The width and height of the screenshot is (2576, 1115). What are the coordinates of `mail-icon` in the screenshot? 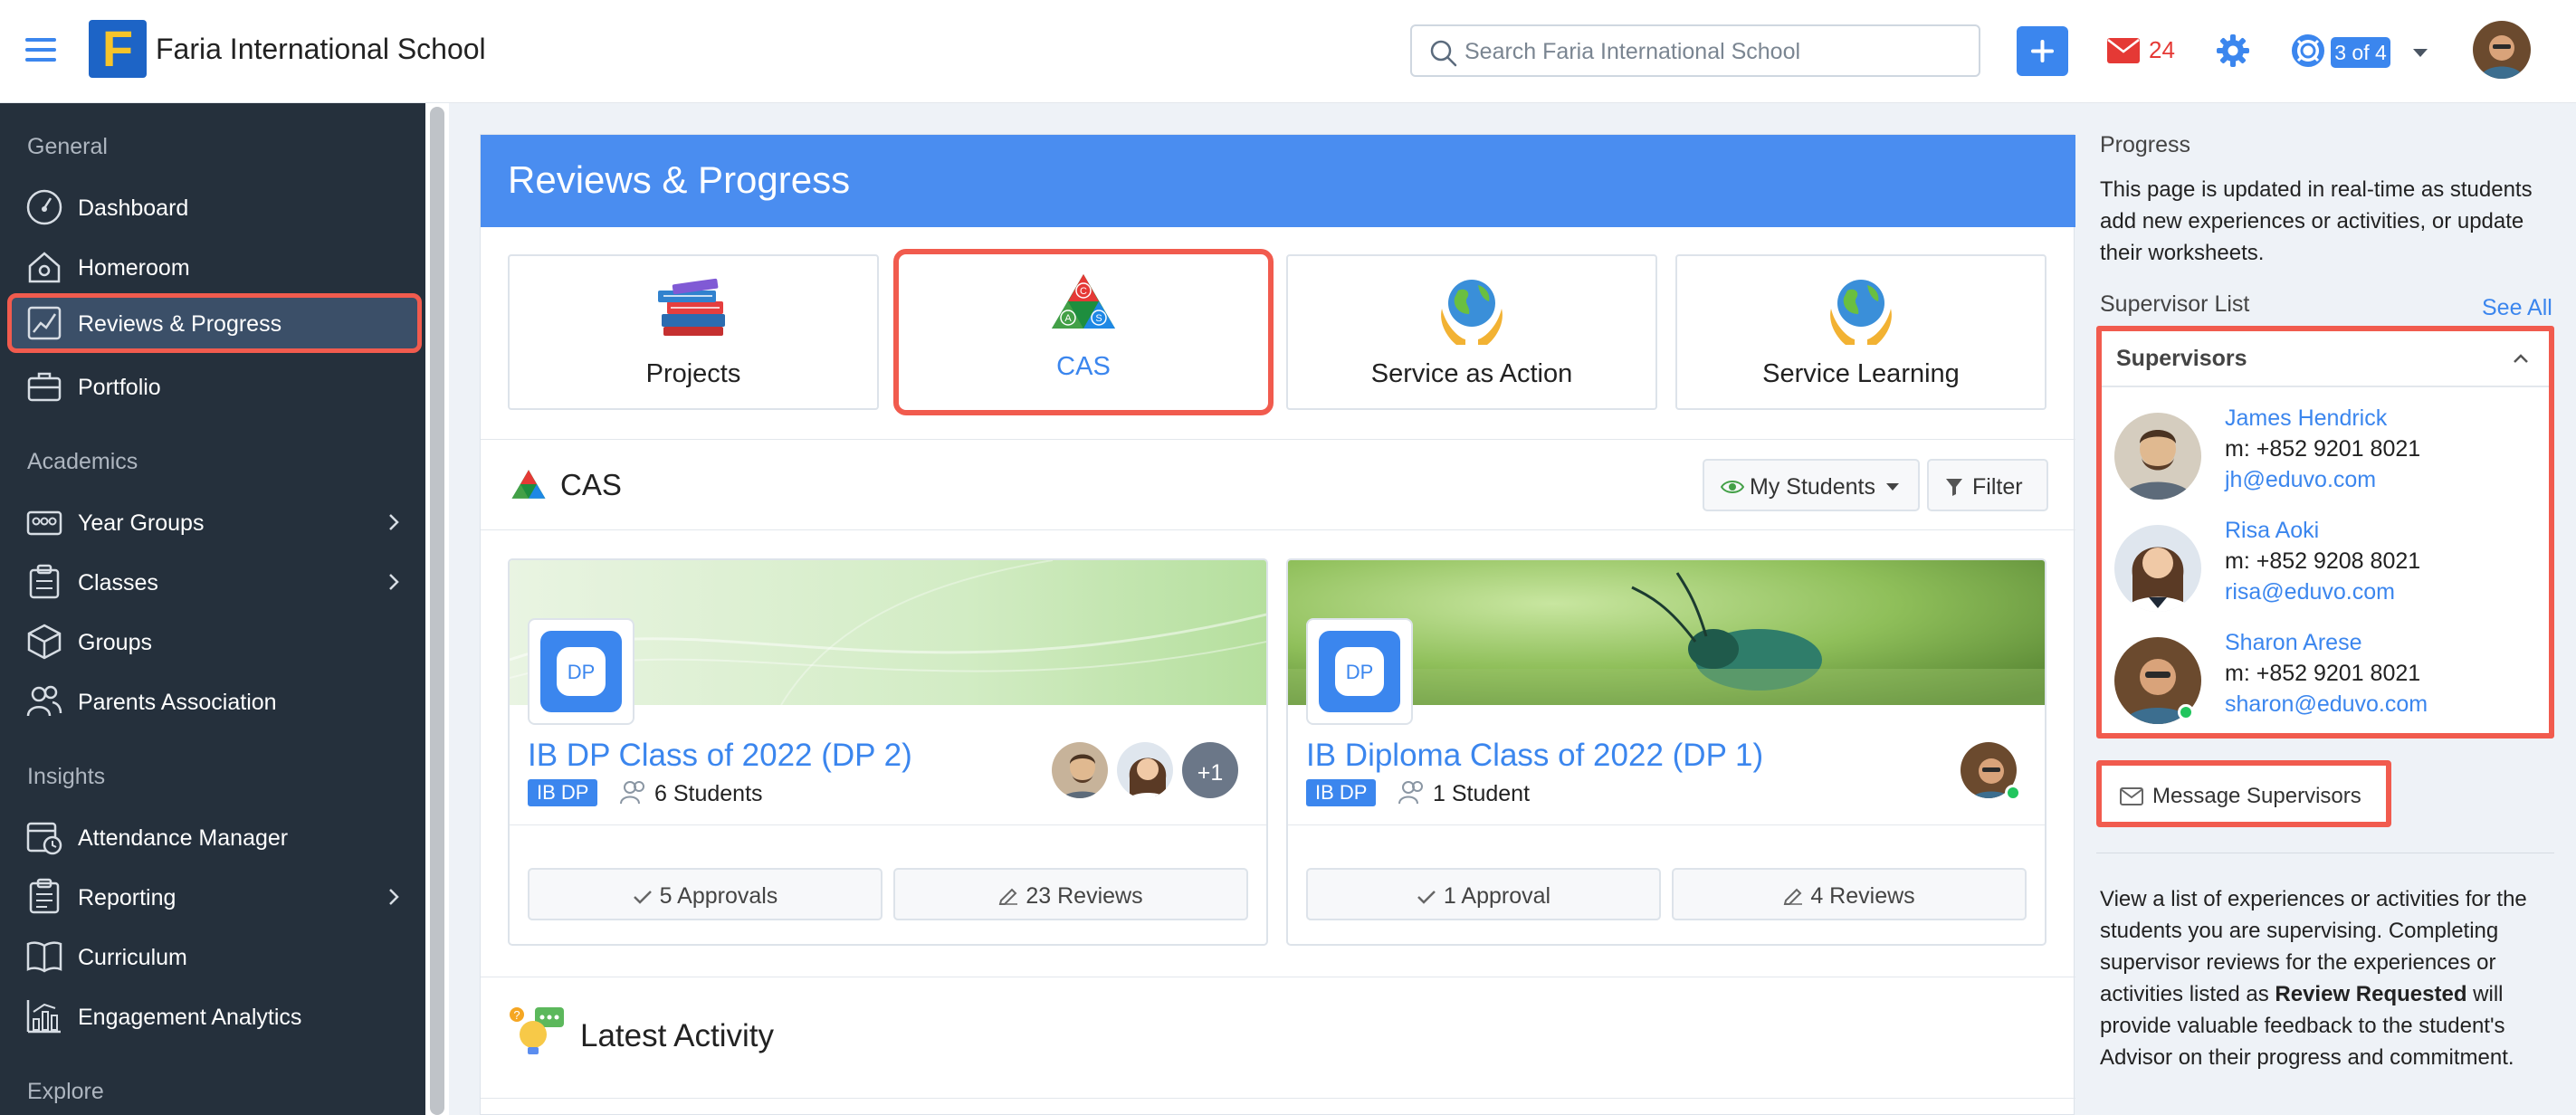 It's located at (2123, 50).